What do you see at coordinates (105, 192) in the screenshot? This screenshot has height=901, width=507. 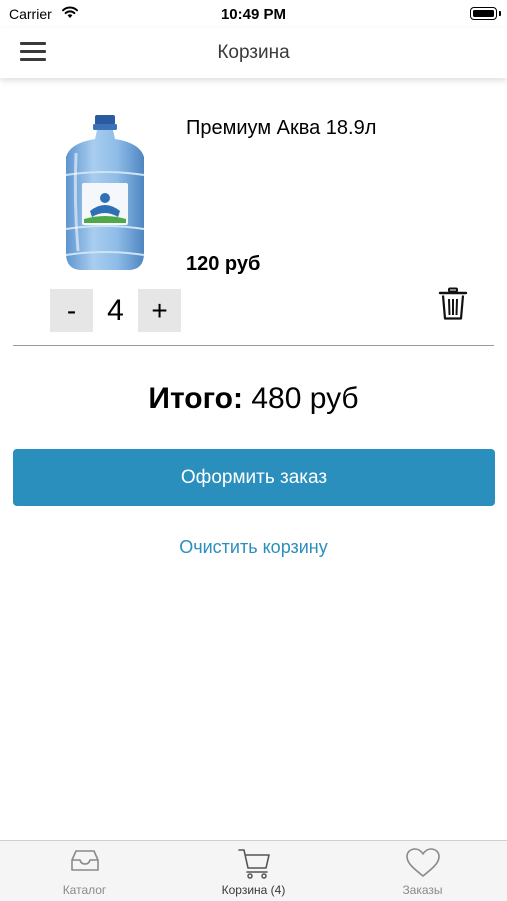 I see `water-bottle-image` at bounding box center [105, 192].